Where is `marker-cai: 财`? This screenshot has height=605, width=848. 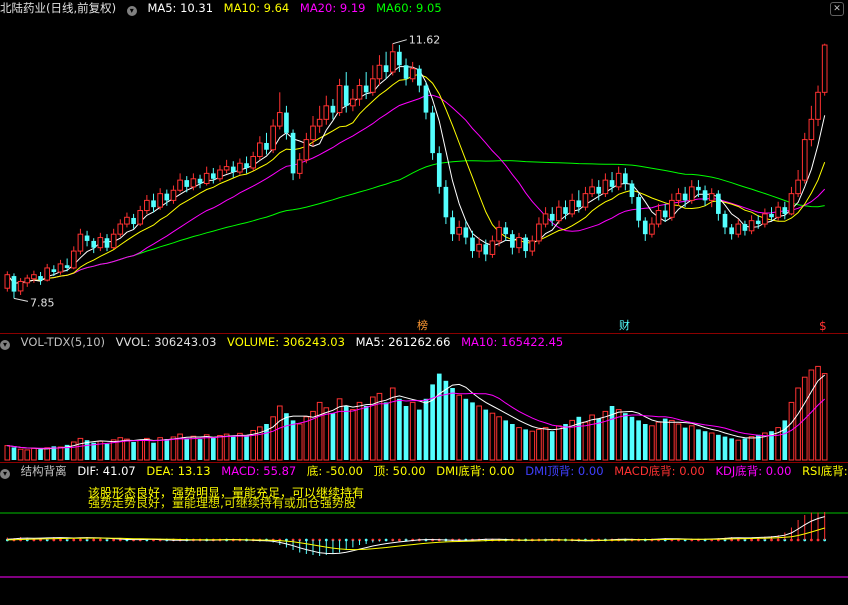
marker-cai: 财 is located at coordinates (624, 325).